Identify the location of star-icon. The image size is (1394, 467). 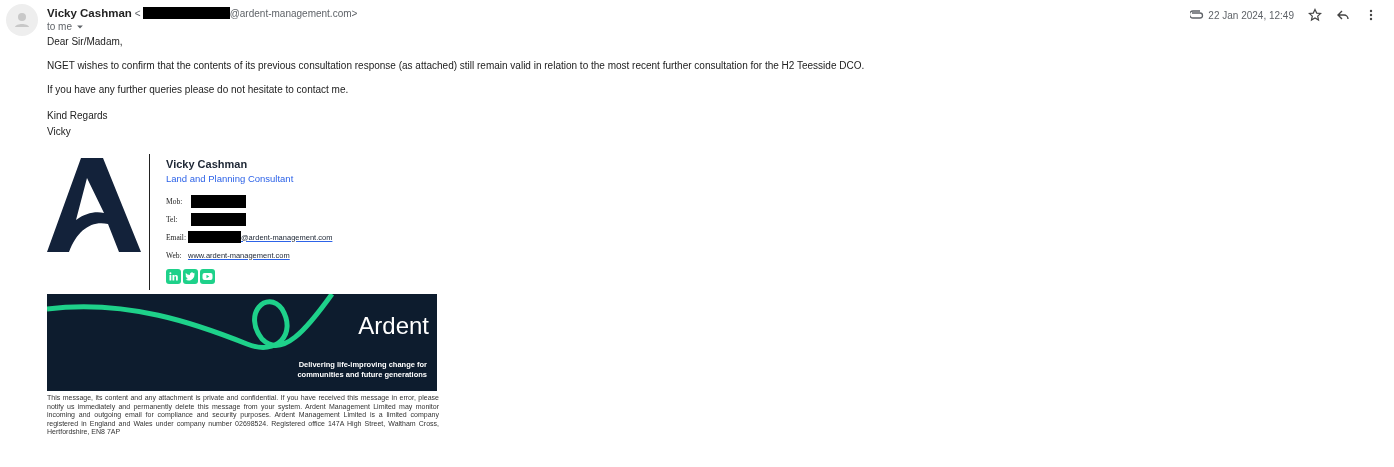
(1315, 15).